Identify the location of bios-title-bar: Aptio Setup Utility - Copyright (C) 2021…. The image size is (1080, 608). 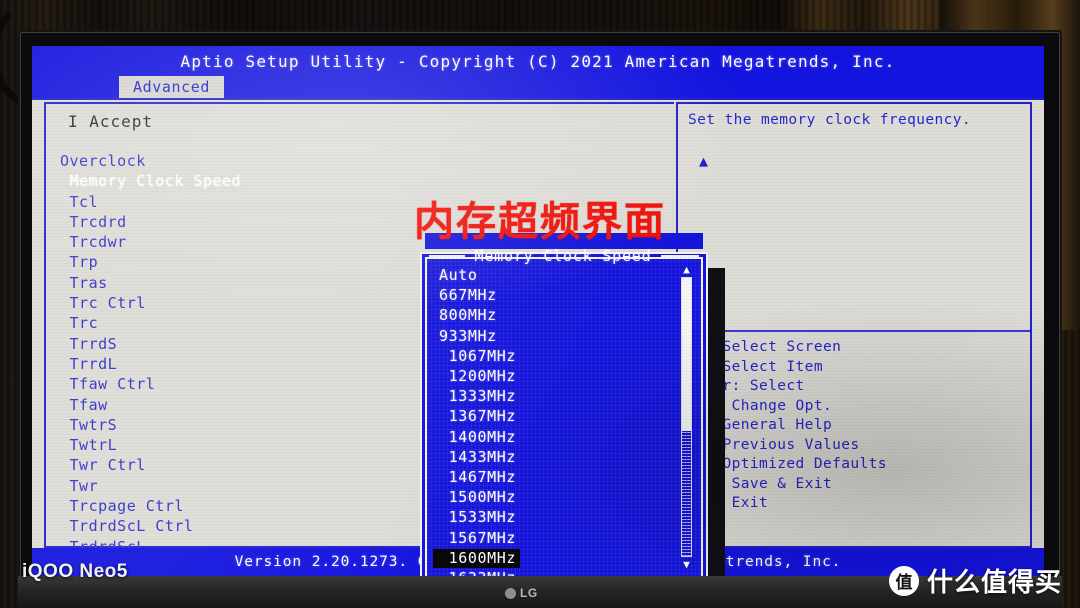
(538, 61).